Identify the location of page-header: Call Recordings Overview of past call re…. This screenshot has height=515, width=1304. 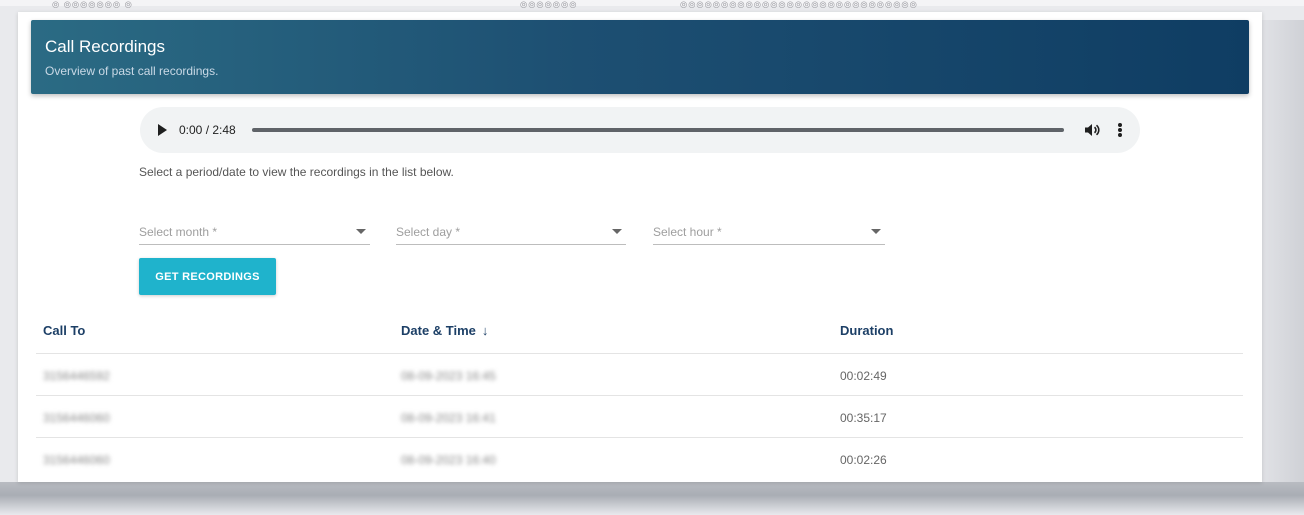
(640, 57).